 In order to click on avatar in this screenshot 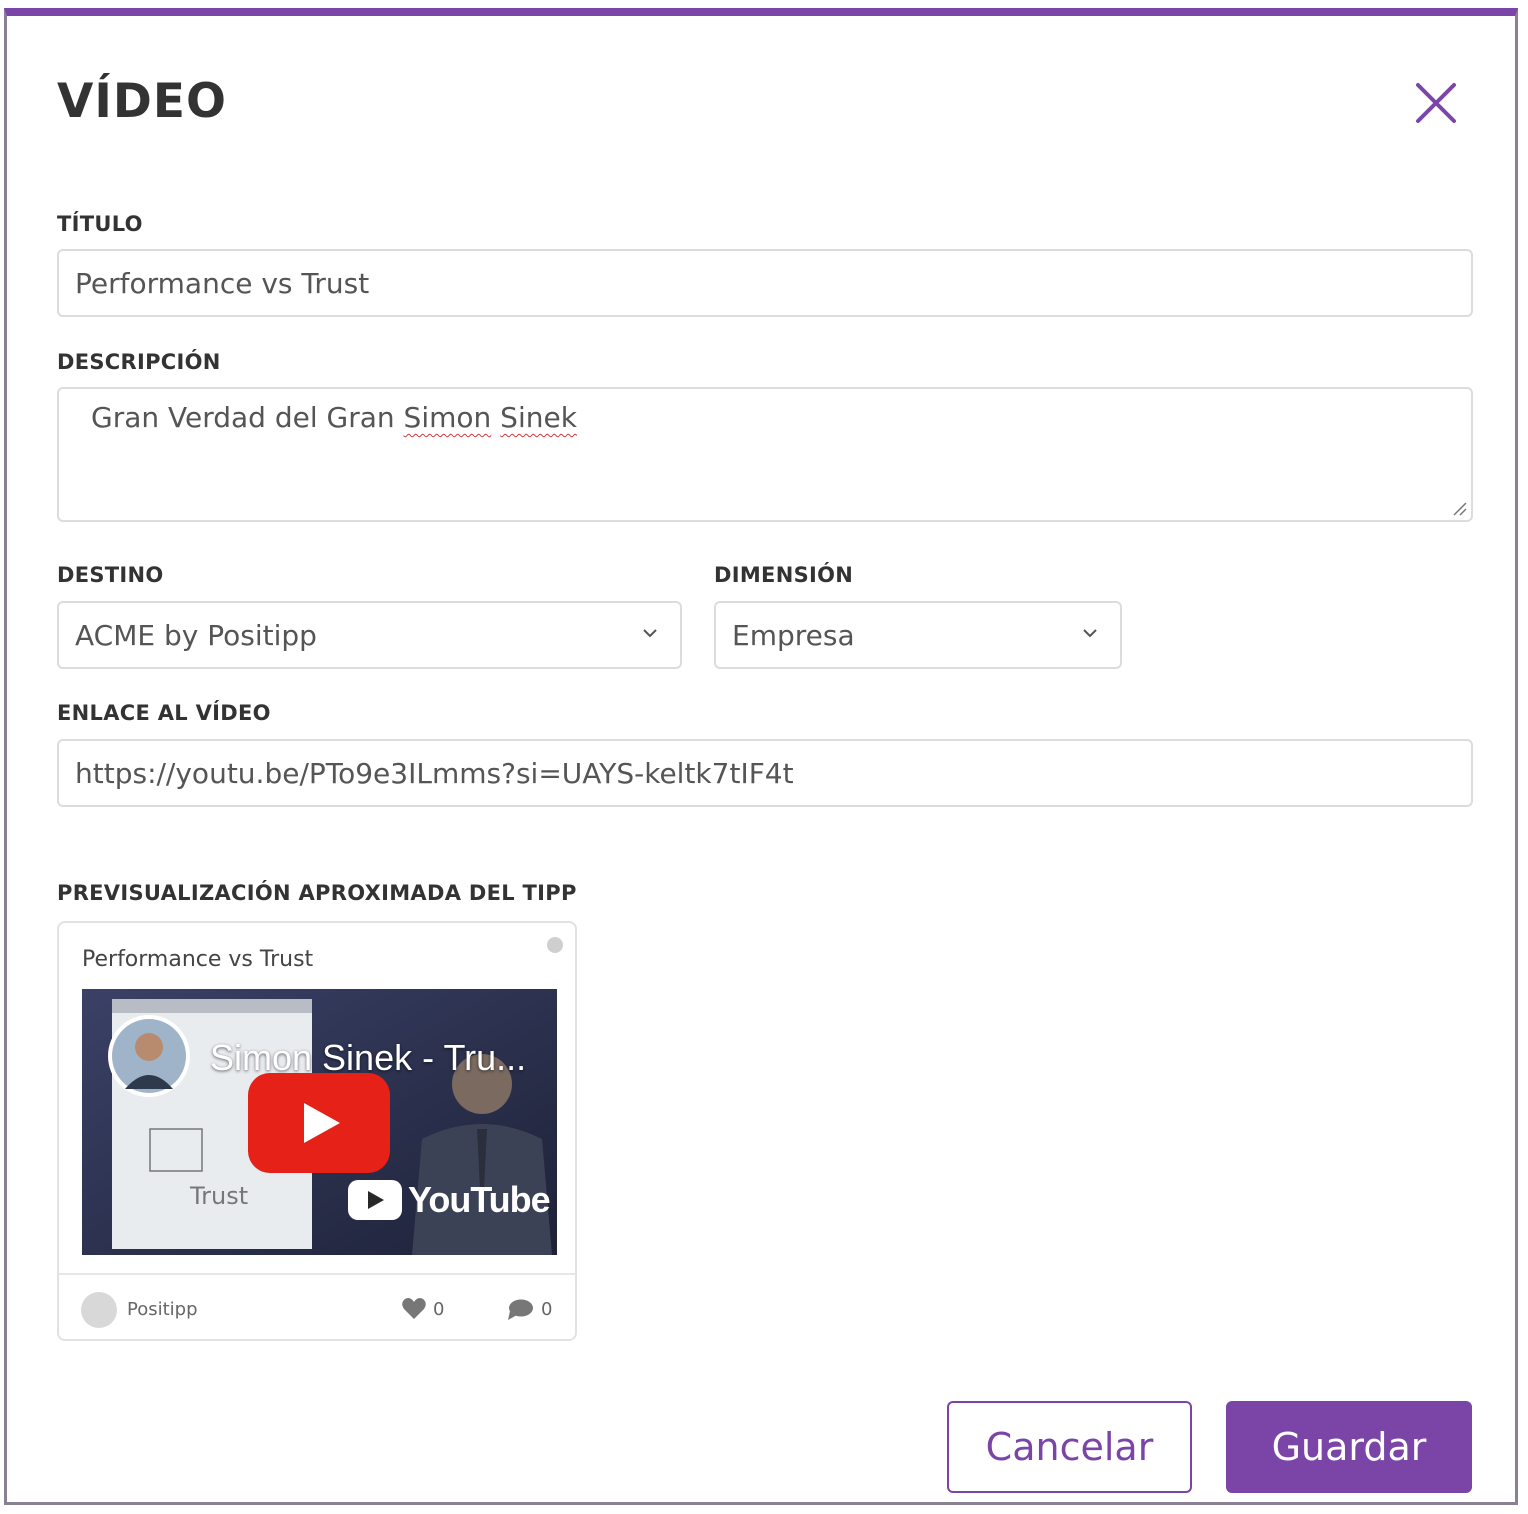, I will do `click(99, 1310)`.